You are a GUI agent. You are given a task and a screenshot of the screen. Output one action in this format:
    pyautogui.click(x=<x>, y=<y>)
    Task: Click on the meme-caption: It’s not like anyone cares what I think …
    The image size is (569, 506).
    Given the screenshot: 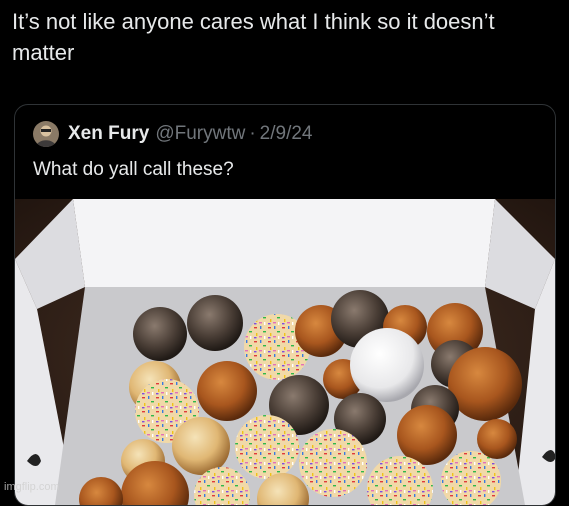 What is the action you would take?
    pyautogui.click(x=253, y=37)
    